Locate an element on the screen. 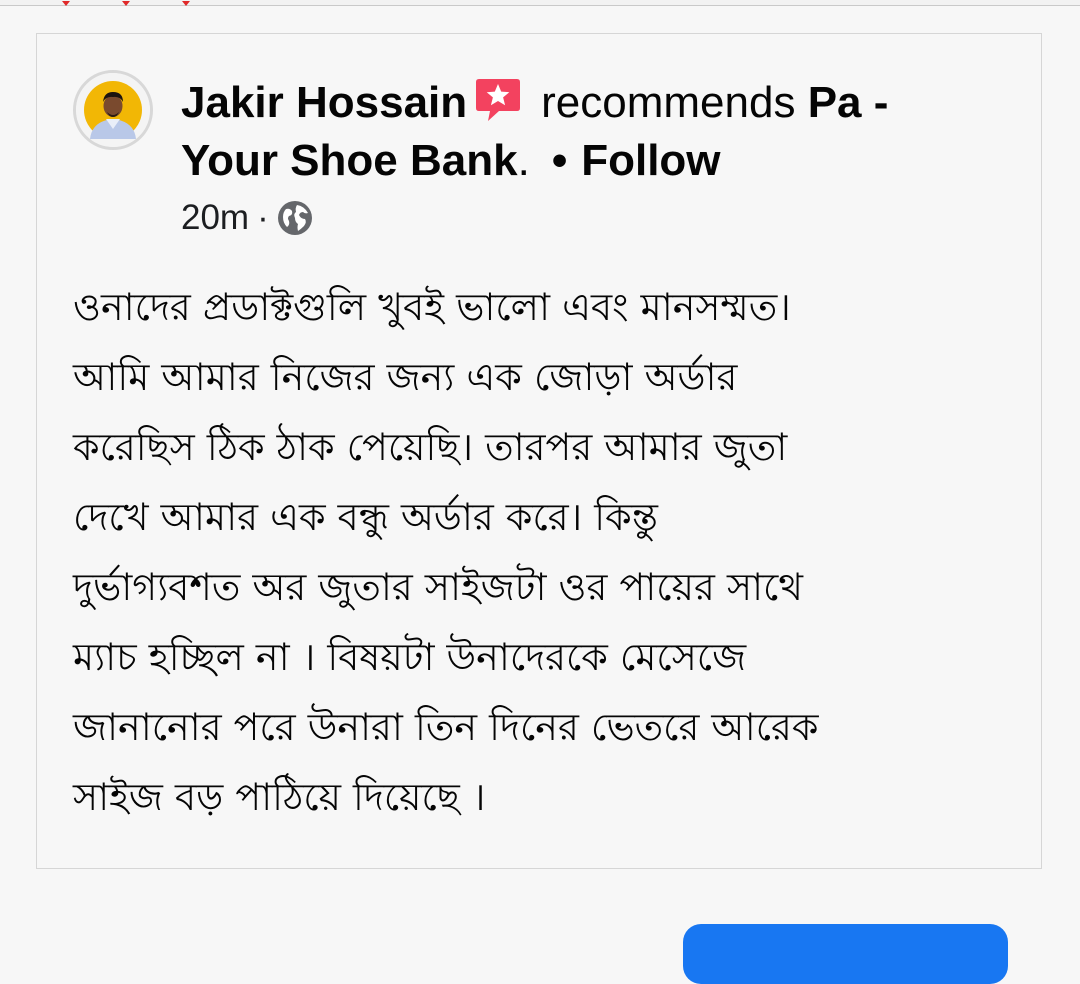  post-body-line: দেখে আমার এক বন্ধু অর্ডার করে। কিন্তু is located at coordinates (365, 517).